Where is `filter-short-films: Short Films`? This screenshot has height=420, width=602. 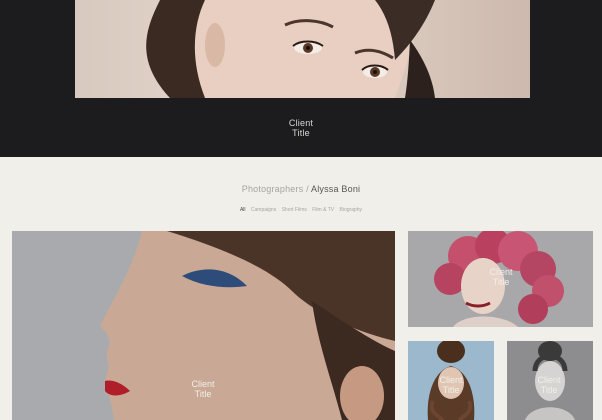 filter-short-films: Short Films is located at coordinates (294, 210).